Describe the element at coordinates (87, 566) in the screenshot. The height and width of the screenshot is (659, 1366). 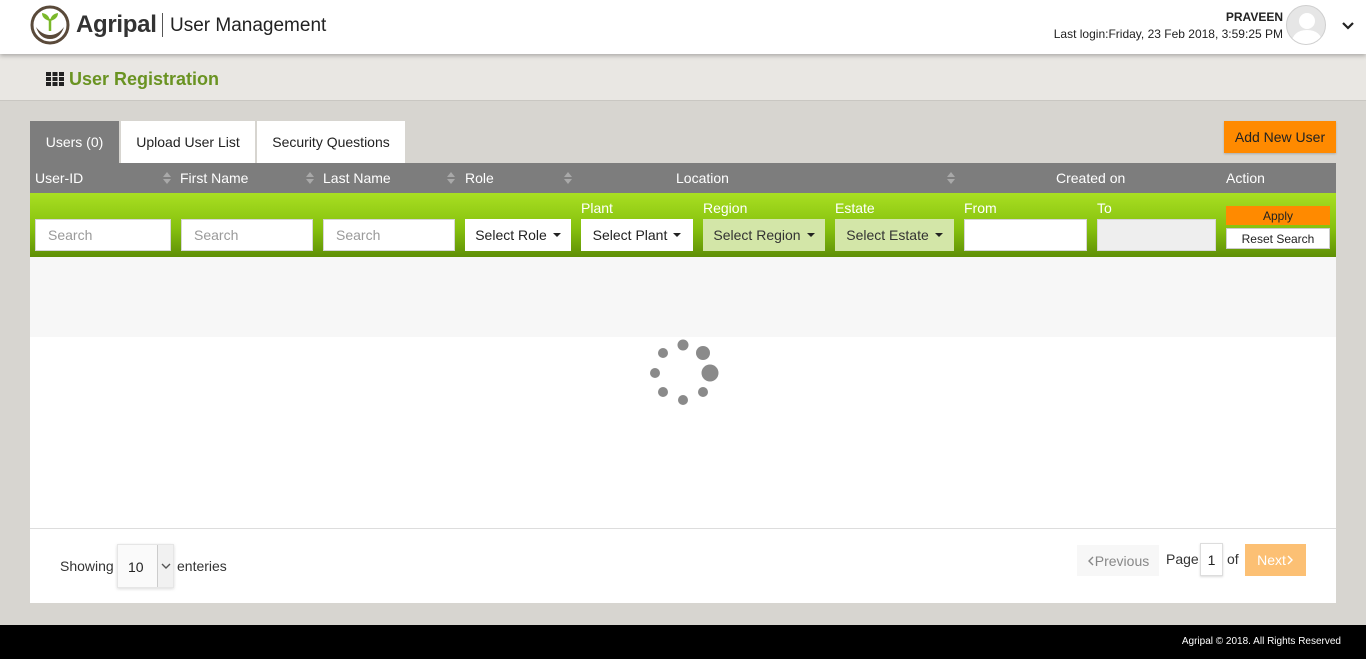
I see `showing-label: Showing` at that location.